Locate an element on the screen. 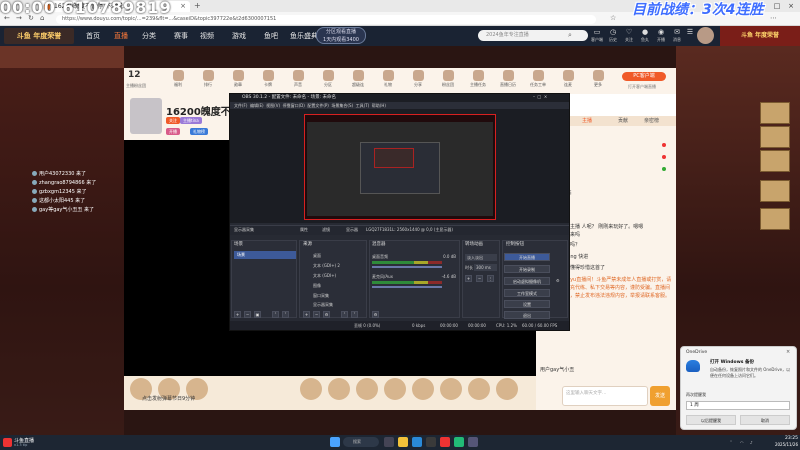 Image resolution: width=800 pixels, height=450 pixels. taskview-icon is located at coordinates (389, 442).